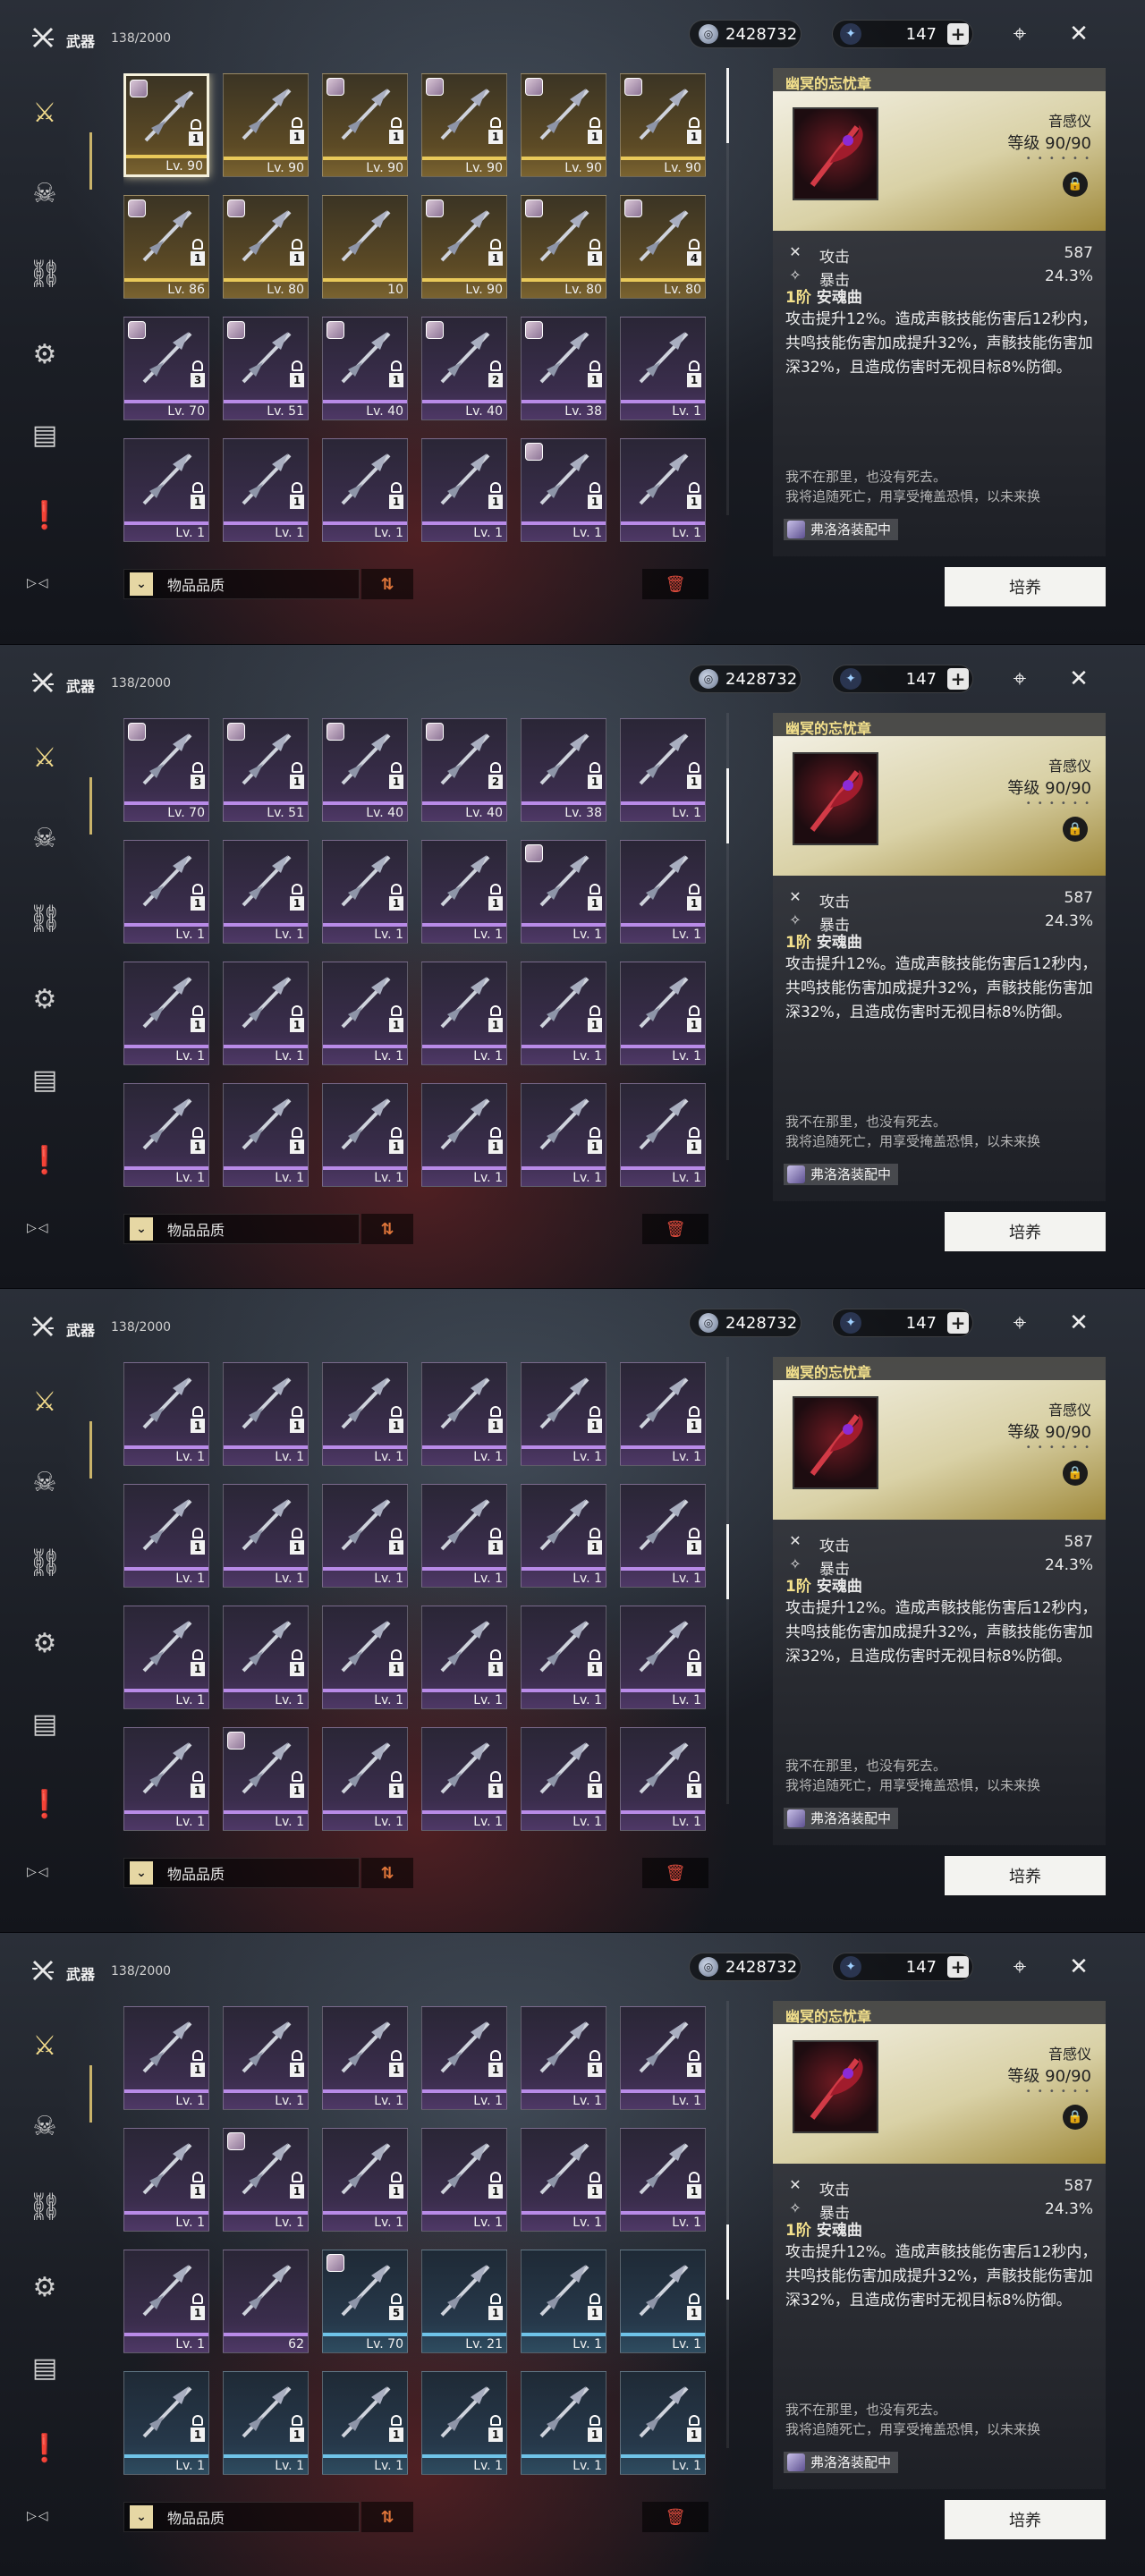  Describe the element at coordinates (166, 770) in the screenshot. I see `weapon-card: 3 Lv. 70` at that location.